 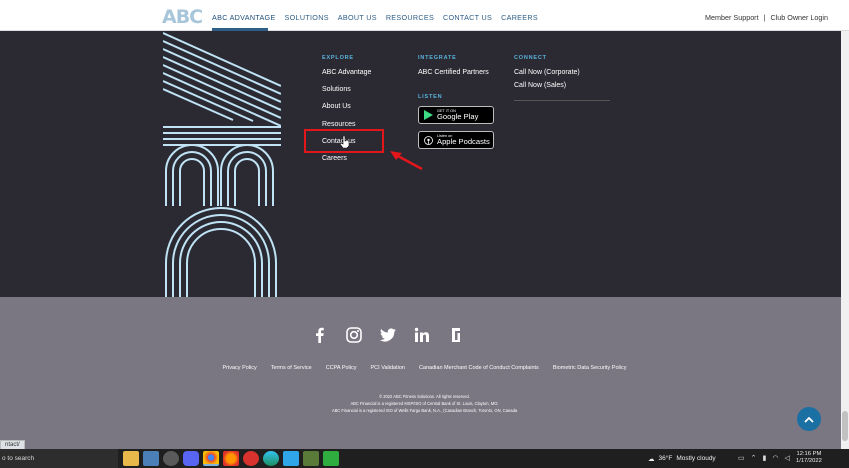 I want to click on explore-heading: EXPLORE, so click(x=338, y=58).